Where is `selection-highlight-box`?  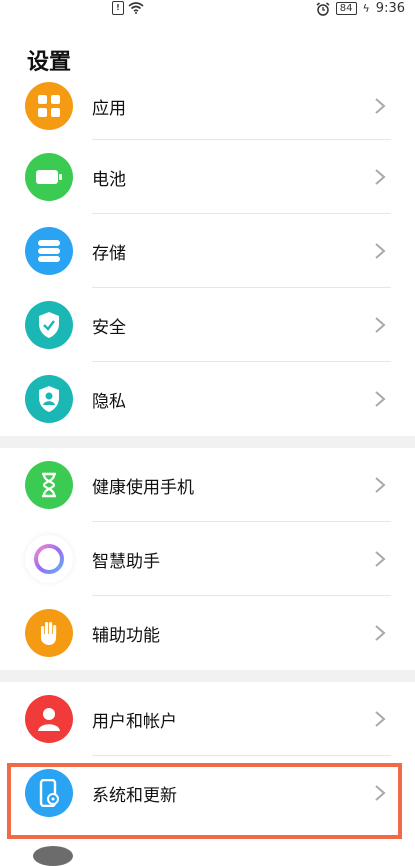
selection-highlight-box is located at coordinates (204, 801).